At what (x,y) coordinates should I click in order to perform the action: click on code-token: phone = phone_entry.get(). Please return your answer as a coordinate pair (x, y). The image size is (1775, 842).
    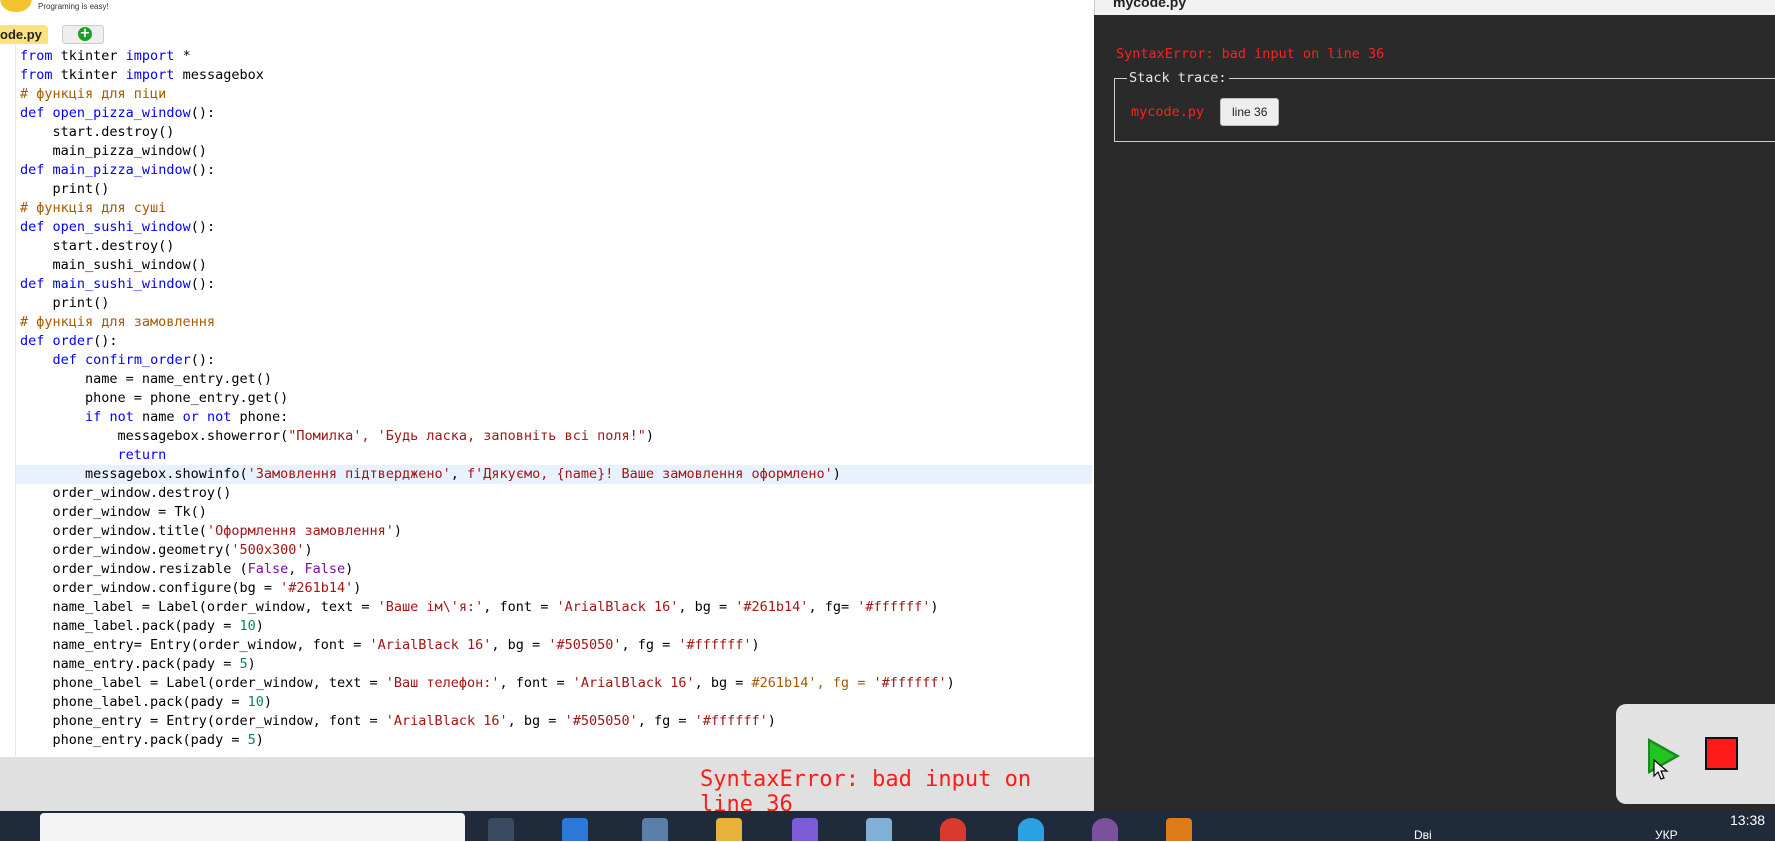
    Looking at the image, I should click on (154, 398).